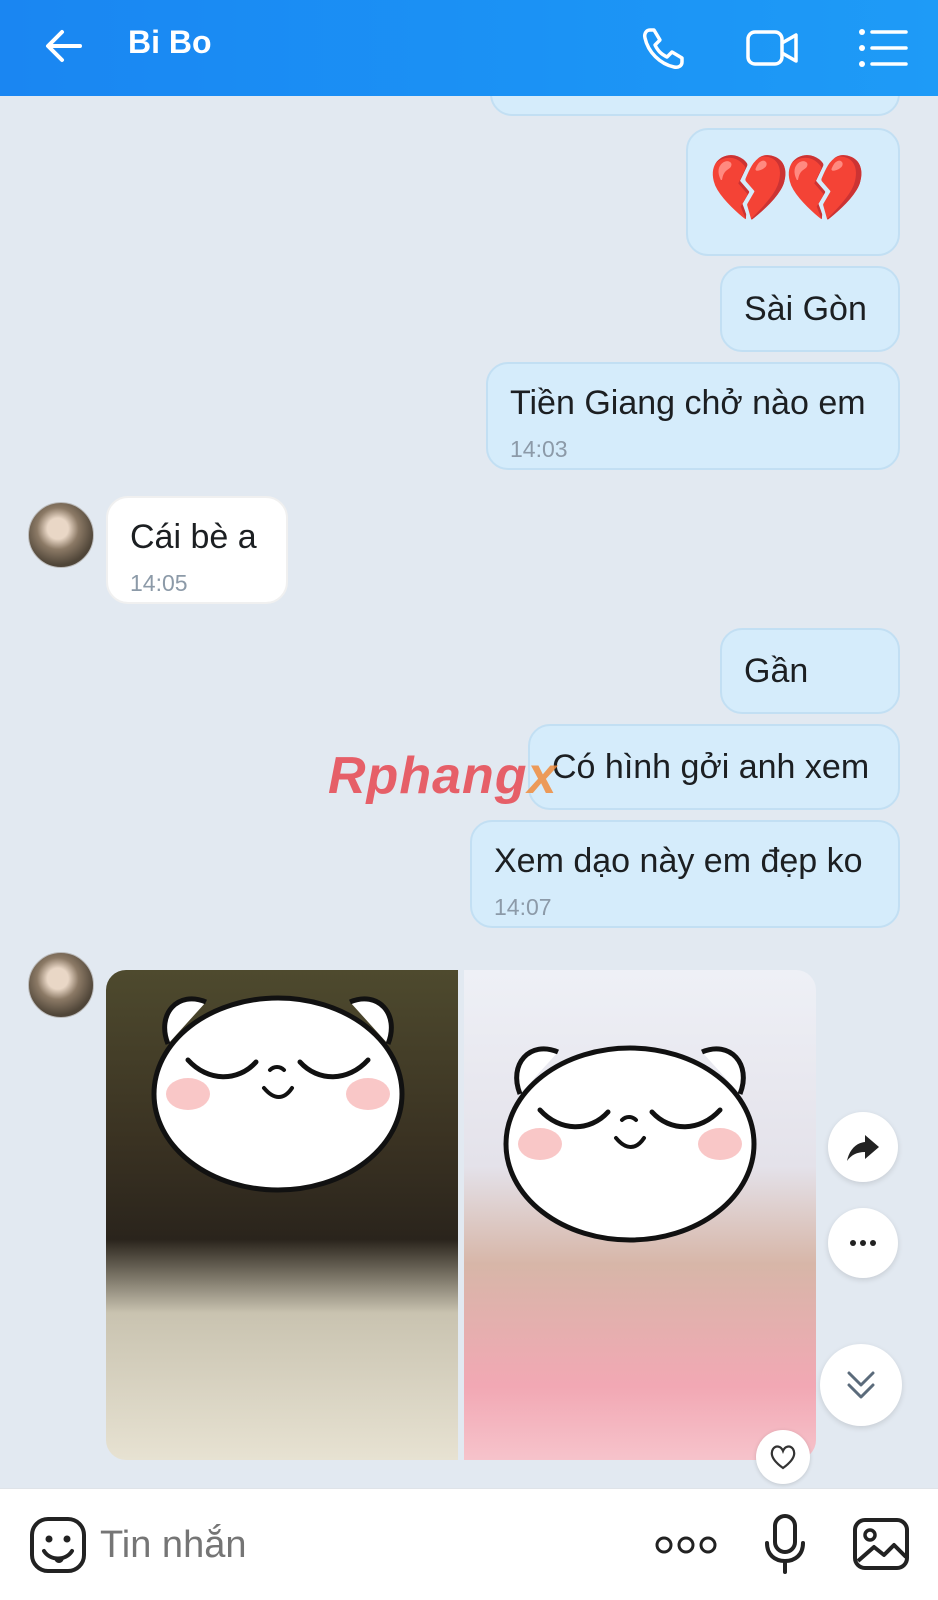 This screenshot has width=938, height=1600. What do you see at coordinates (881, 1544) in the screenshot?
I see `image-icon` at bounding box center [881, 1544].